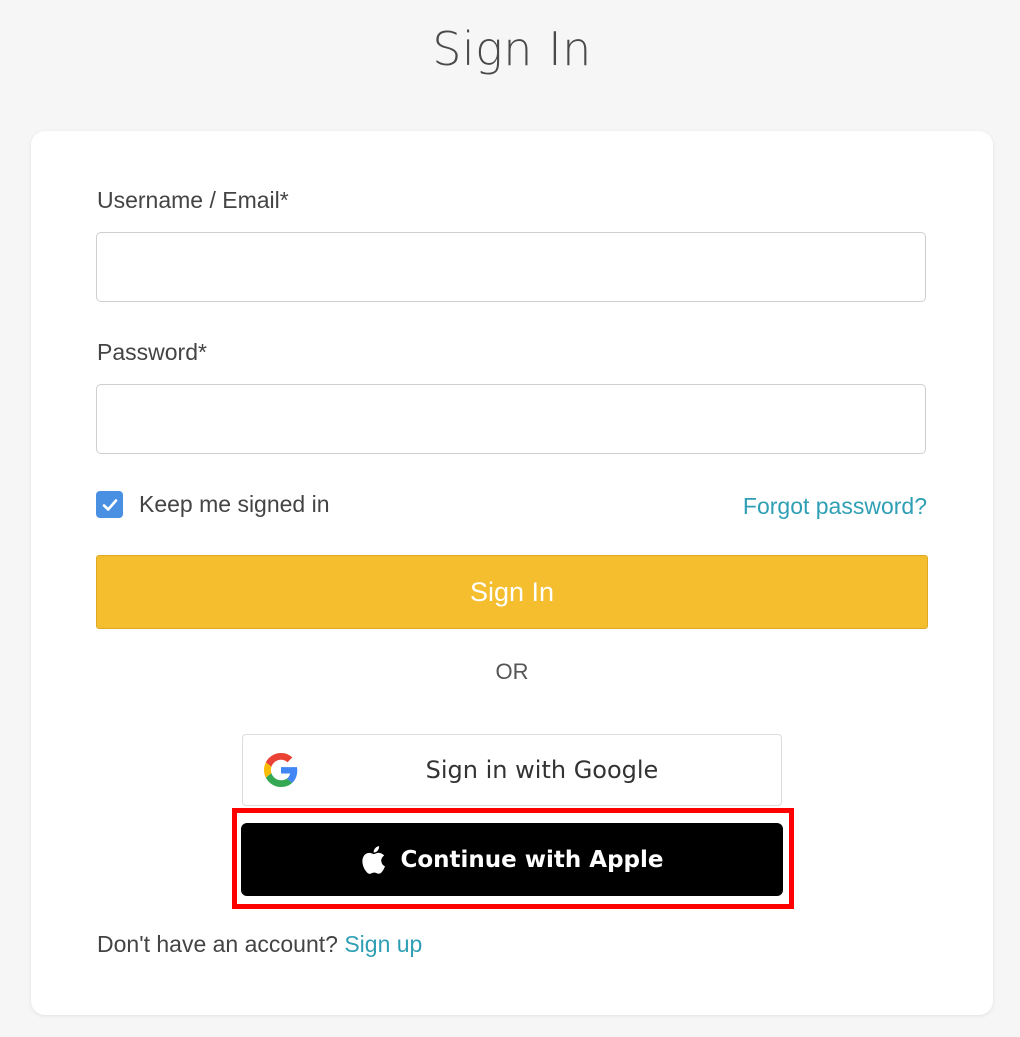 The width and height of the screenshot is (1020, 1037). I want to click on username-label: Username / Email*, so click(193, 200).